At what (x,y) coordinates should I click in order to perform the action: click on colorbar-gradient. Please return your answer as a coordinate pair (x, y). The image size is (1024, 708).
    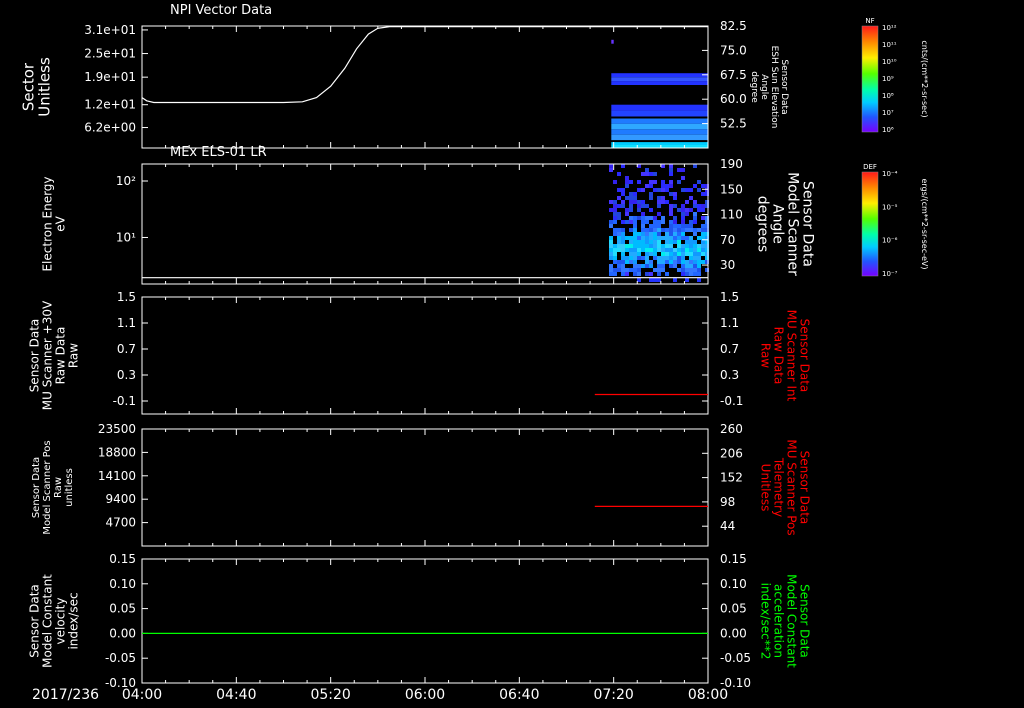
    Looking at the image, I should click on (870, 224).